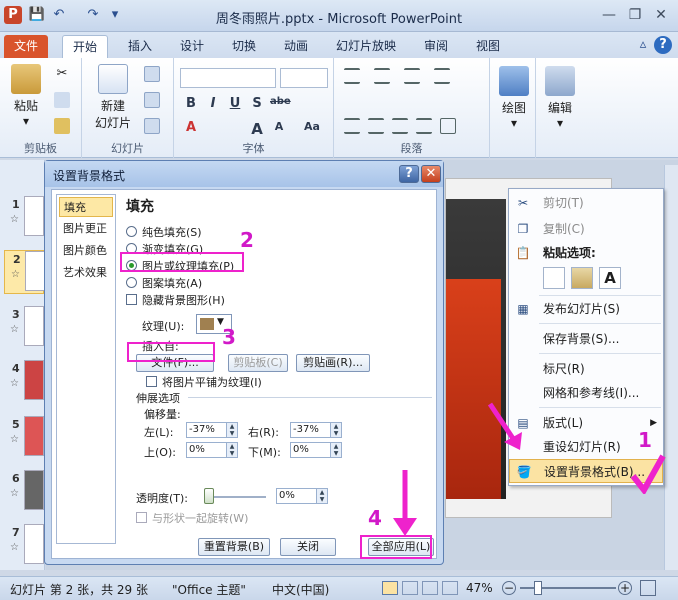 Image resolution: width=678 pixels, height=600 pixels. Describe the element at coordinates (234, 547) in the screenshot. I see `reset-background-button: 重置背景(B)` at that location.